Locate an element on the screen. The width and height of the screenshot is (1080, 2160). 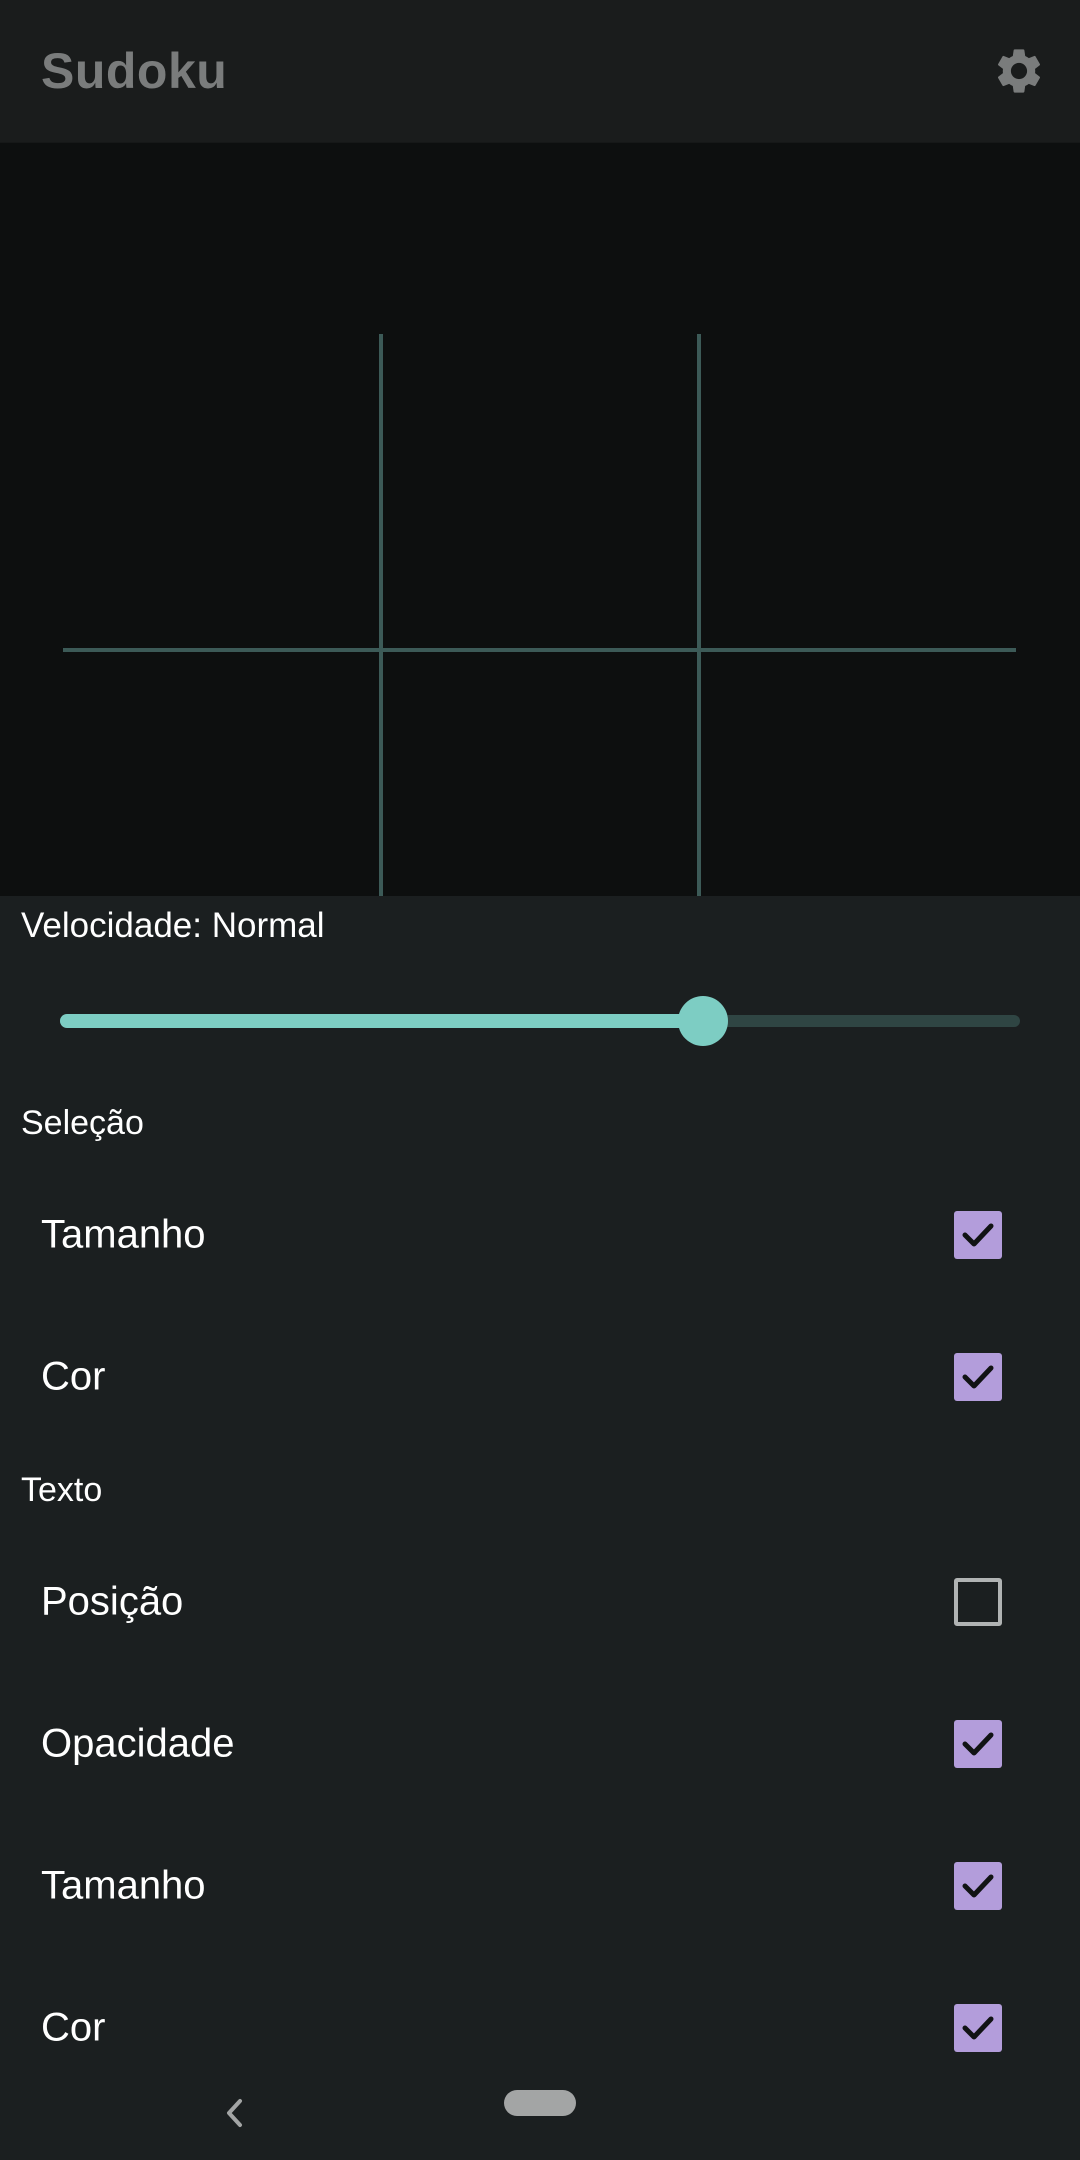
setting-row-texto-posicao: Posição is located at coordinates (540, 1602).